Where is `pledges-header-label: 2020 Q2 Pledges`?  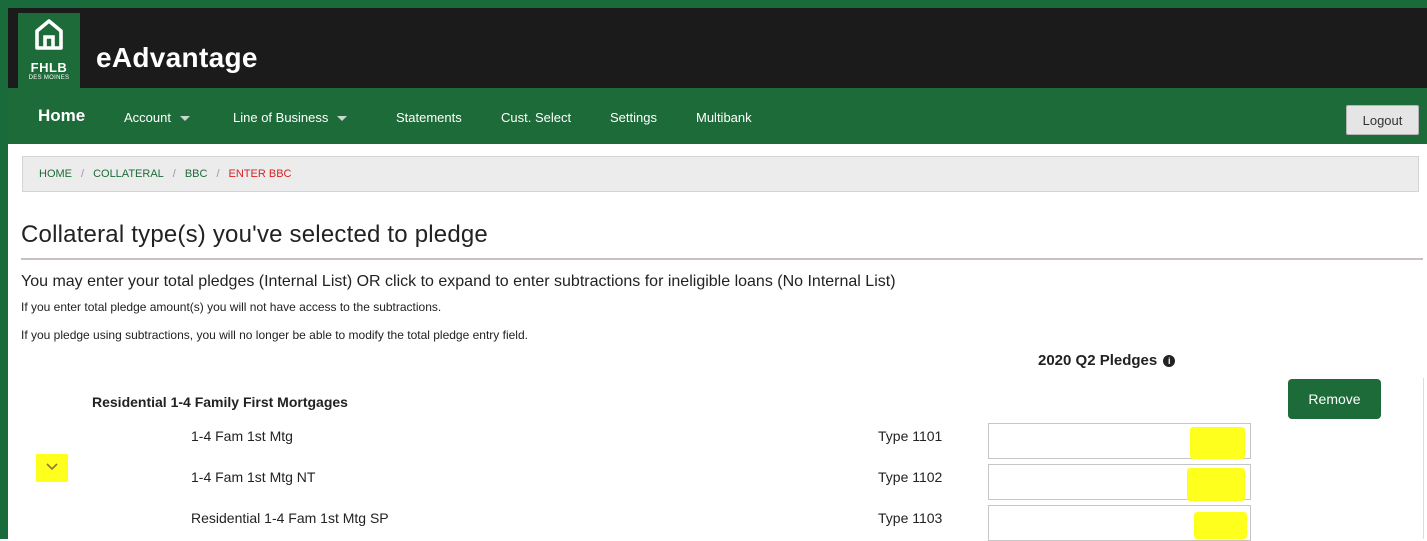
pledges-header-label: 2020 Q2 Pledges is located at coordinates (1098, 360).